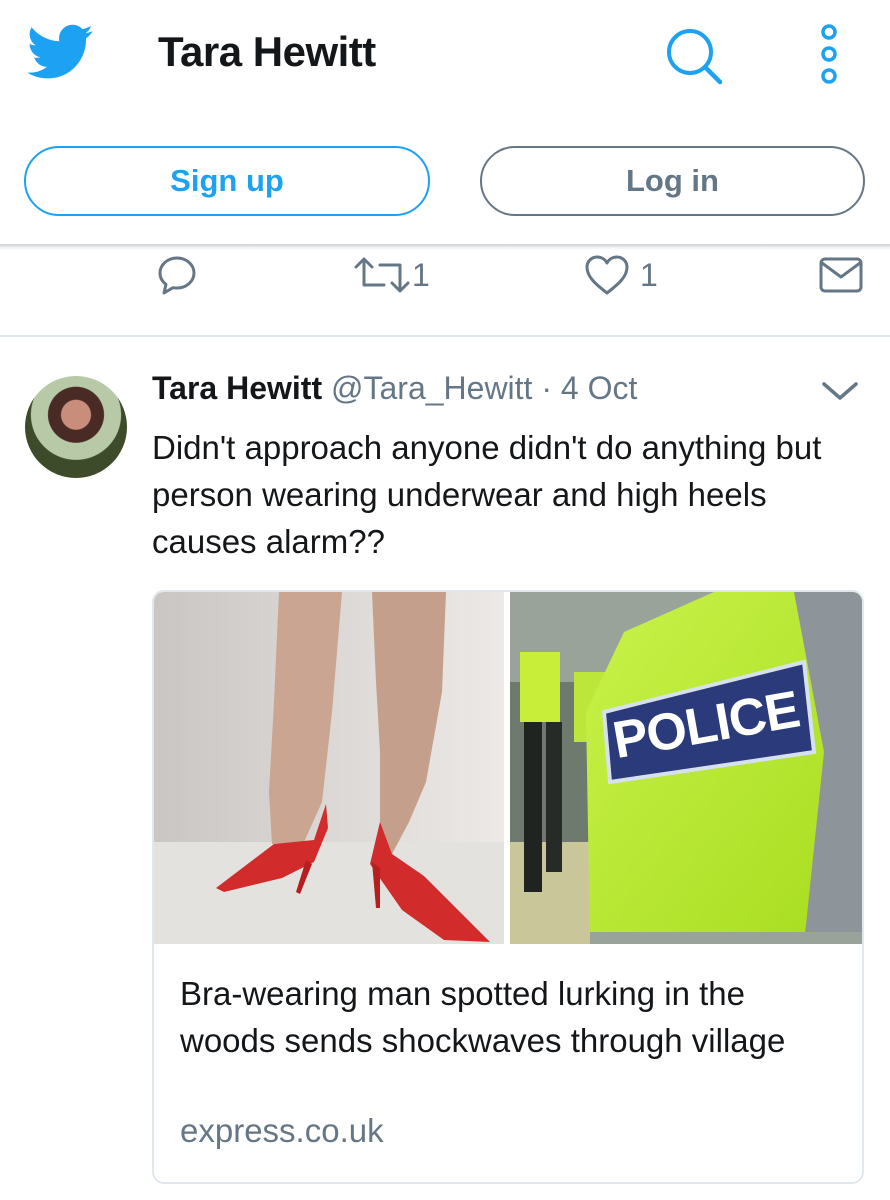  I want to click on search-icon, so click(694, 56).